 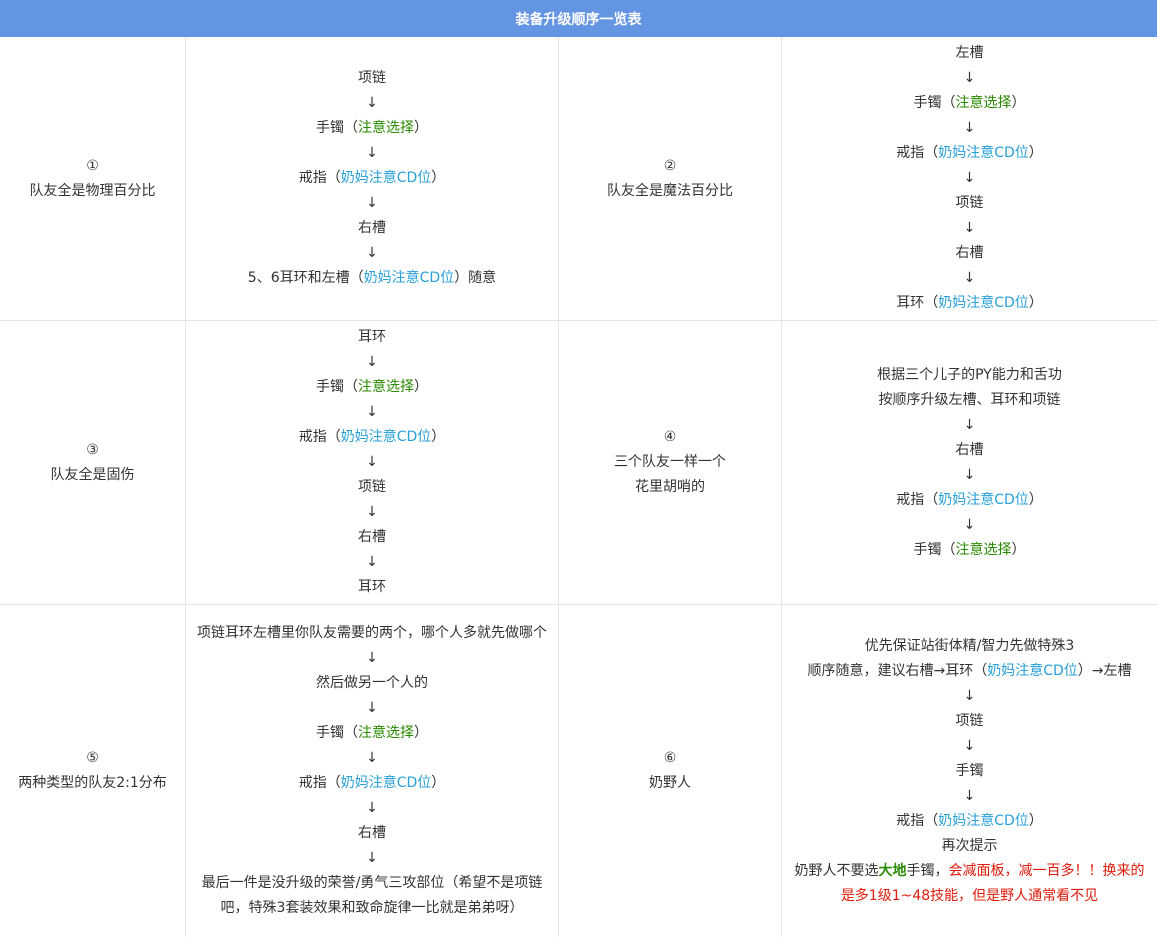 What do you see at coordinates (578, 18) in the screenshot?
I see `table-title: 装备升级顺序一览表` at bounding box center [578, 18].